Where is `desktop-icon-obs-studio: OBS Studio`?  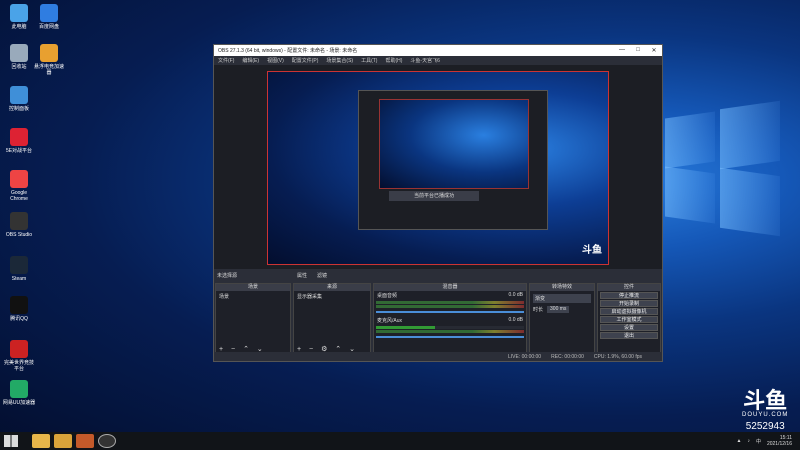
desktop-icon-obs-studio: OBS Studio is located at coordinates (19, 225).